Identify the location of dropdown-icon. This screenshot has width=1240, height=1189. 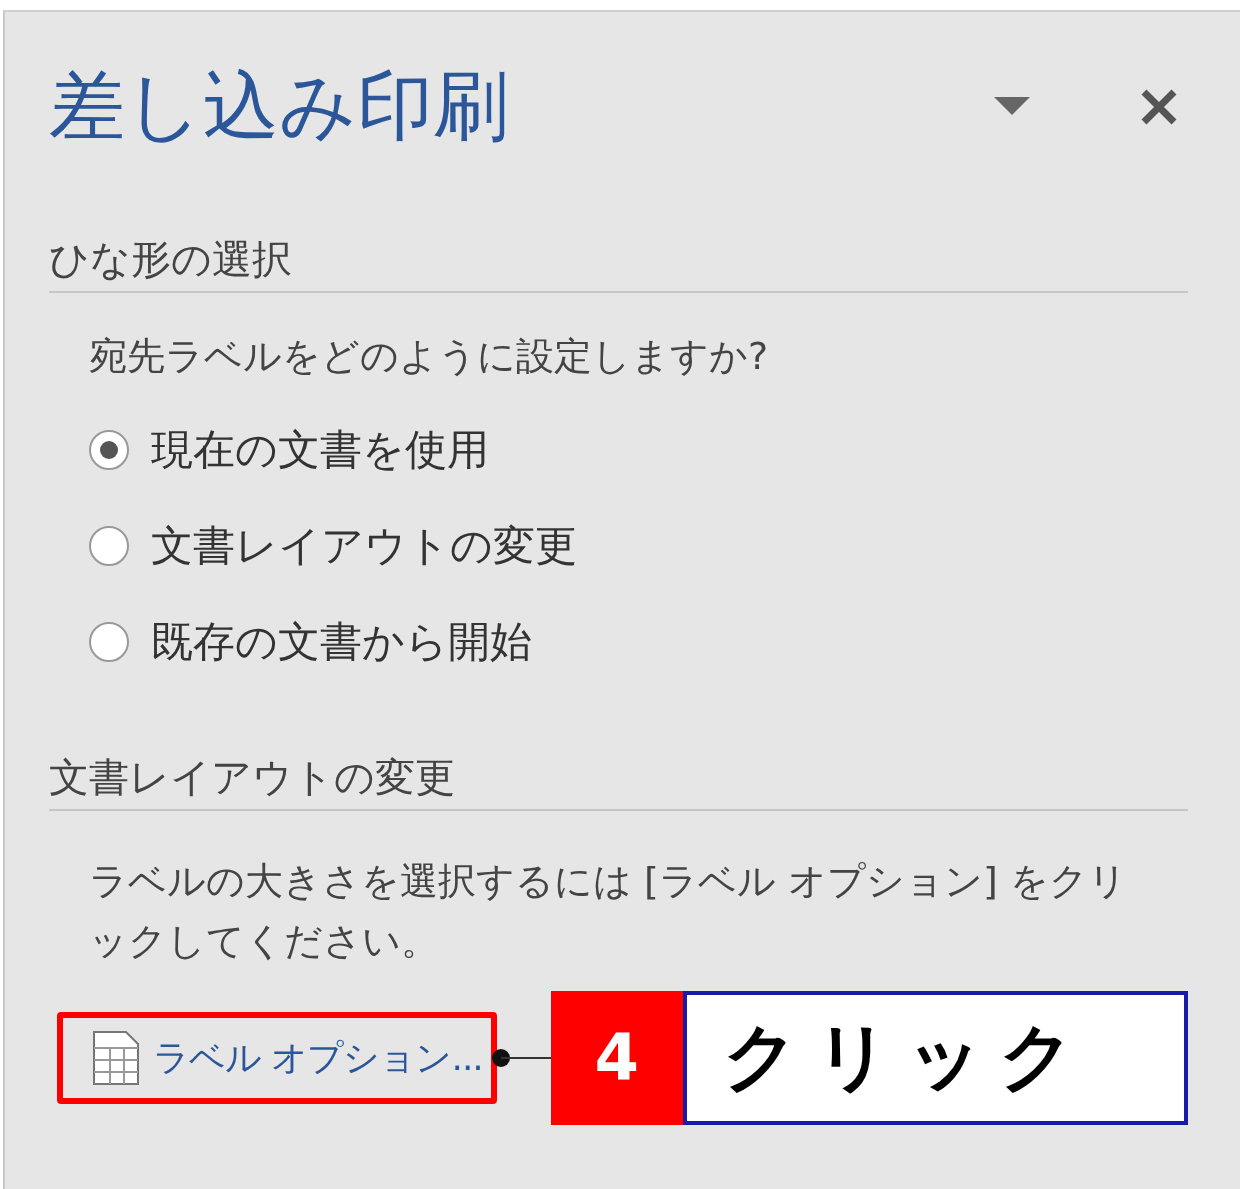
(1012, 107).